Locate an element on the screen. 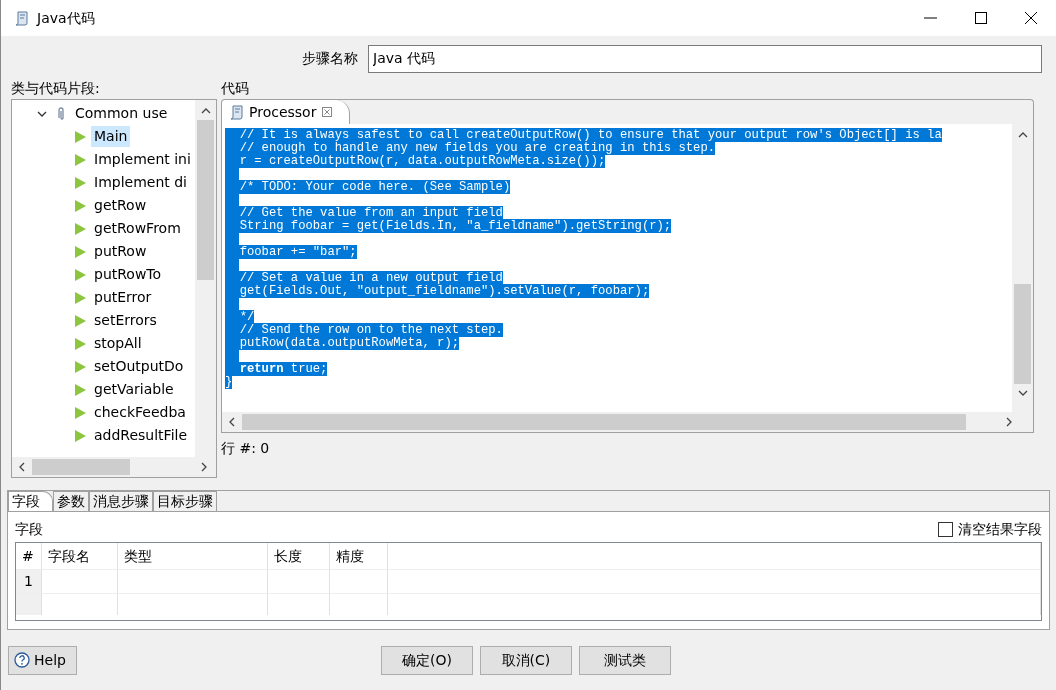  tree-item: addResultFile is located at coordinates (141, 435).